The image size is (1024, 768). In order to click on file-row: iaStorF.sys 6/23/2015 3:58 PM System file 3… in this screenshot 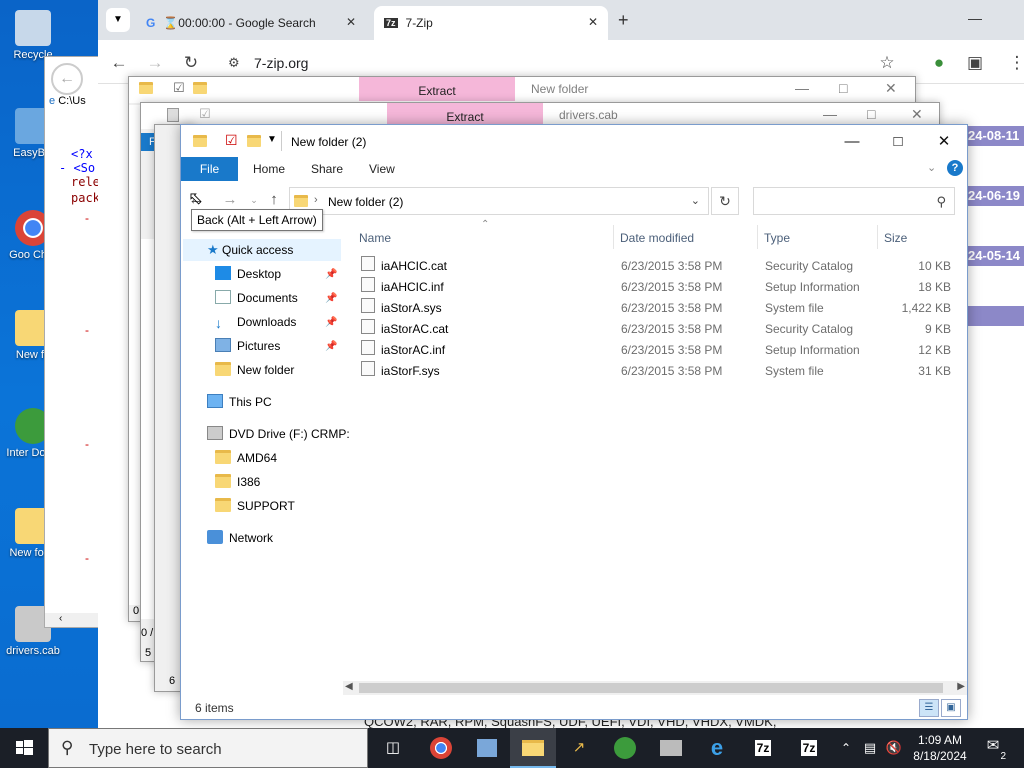, I will do `click(657, 371)`.